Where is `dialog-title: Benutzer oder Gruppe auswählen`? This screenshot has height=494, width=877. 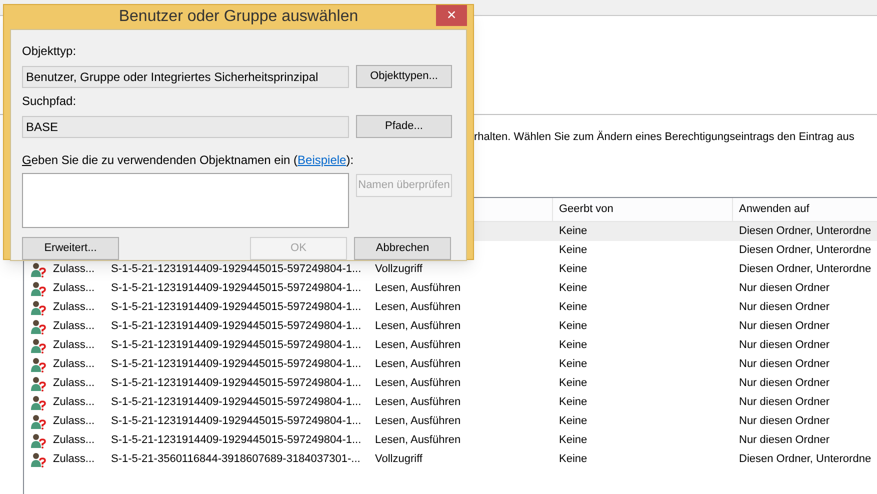
dialog-title: Benutzer oder Gruppe auswählen is located at coordinates (238, 17).